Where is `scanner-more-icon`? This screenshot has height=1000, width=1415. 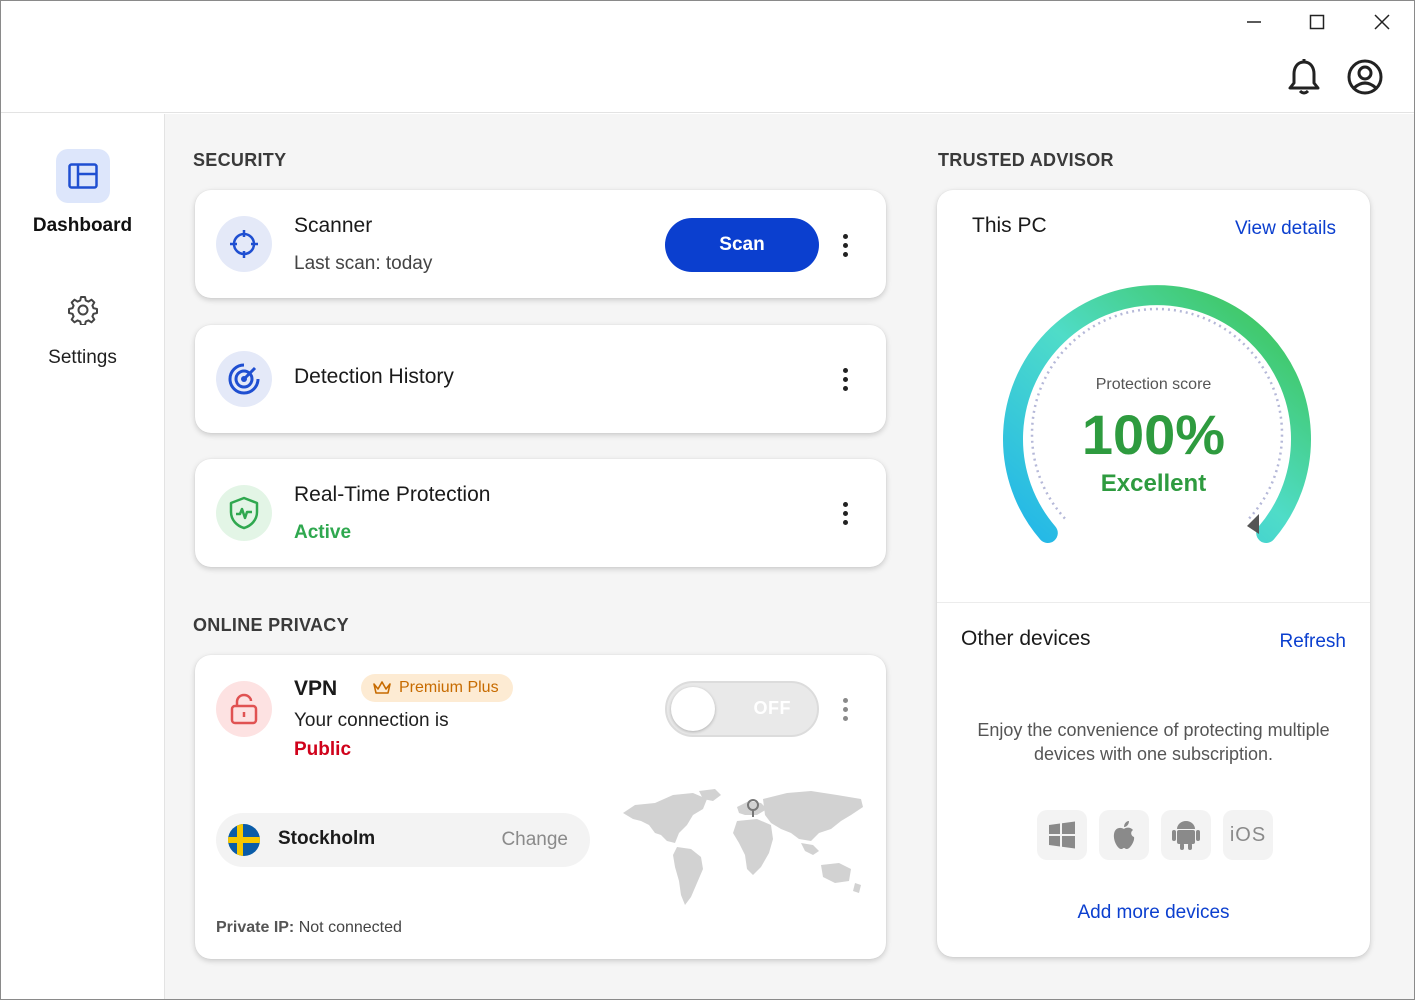 scanner-more-icon is located at coordinates (845, 245).